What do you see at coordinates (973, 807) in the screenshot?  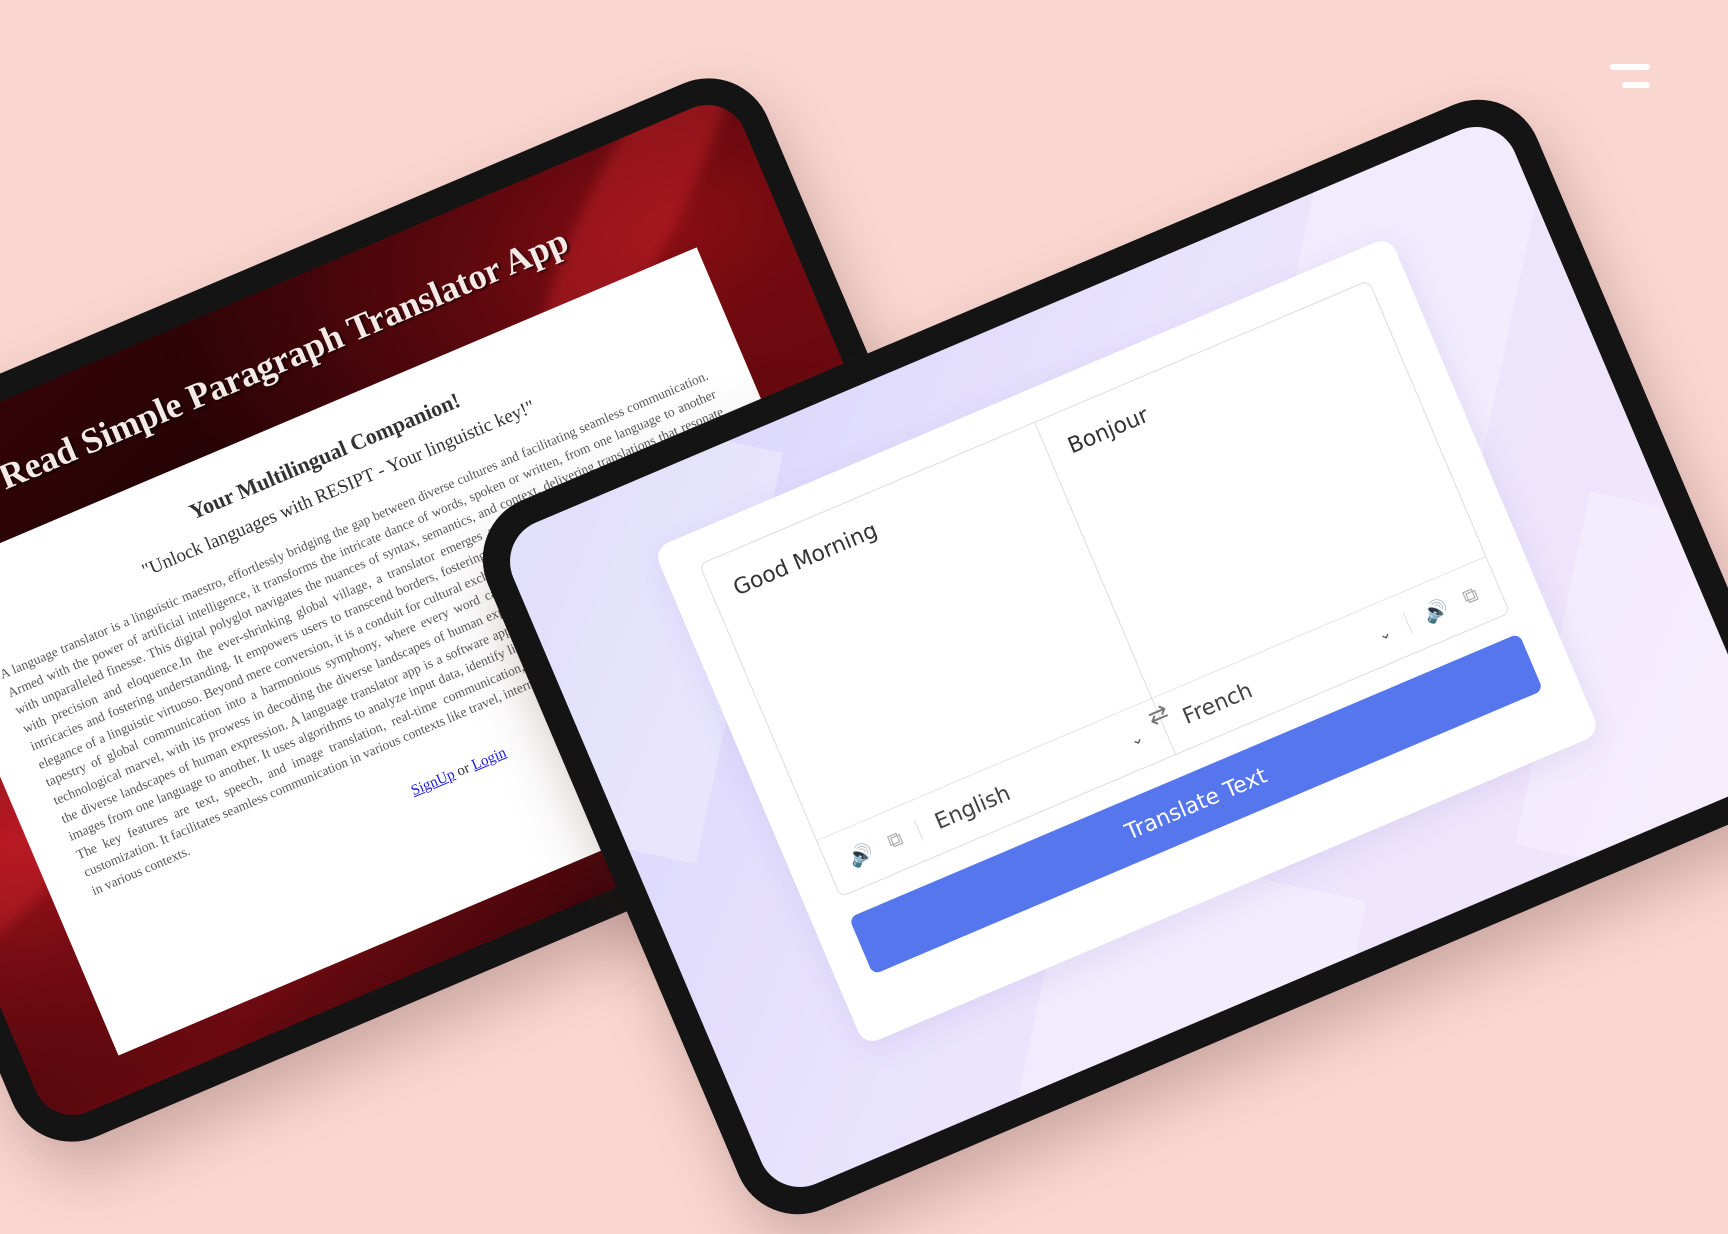 I see `source-language-label: English` at bounding box center [973, 807].